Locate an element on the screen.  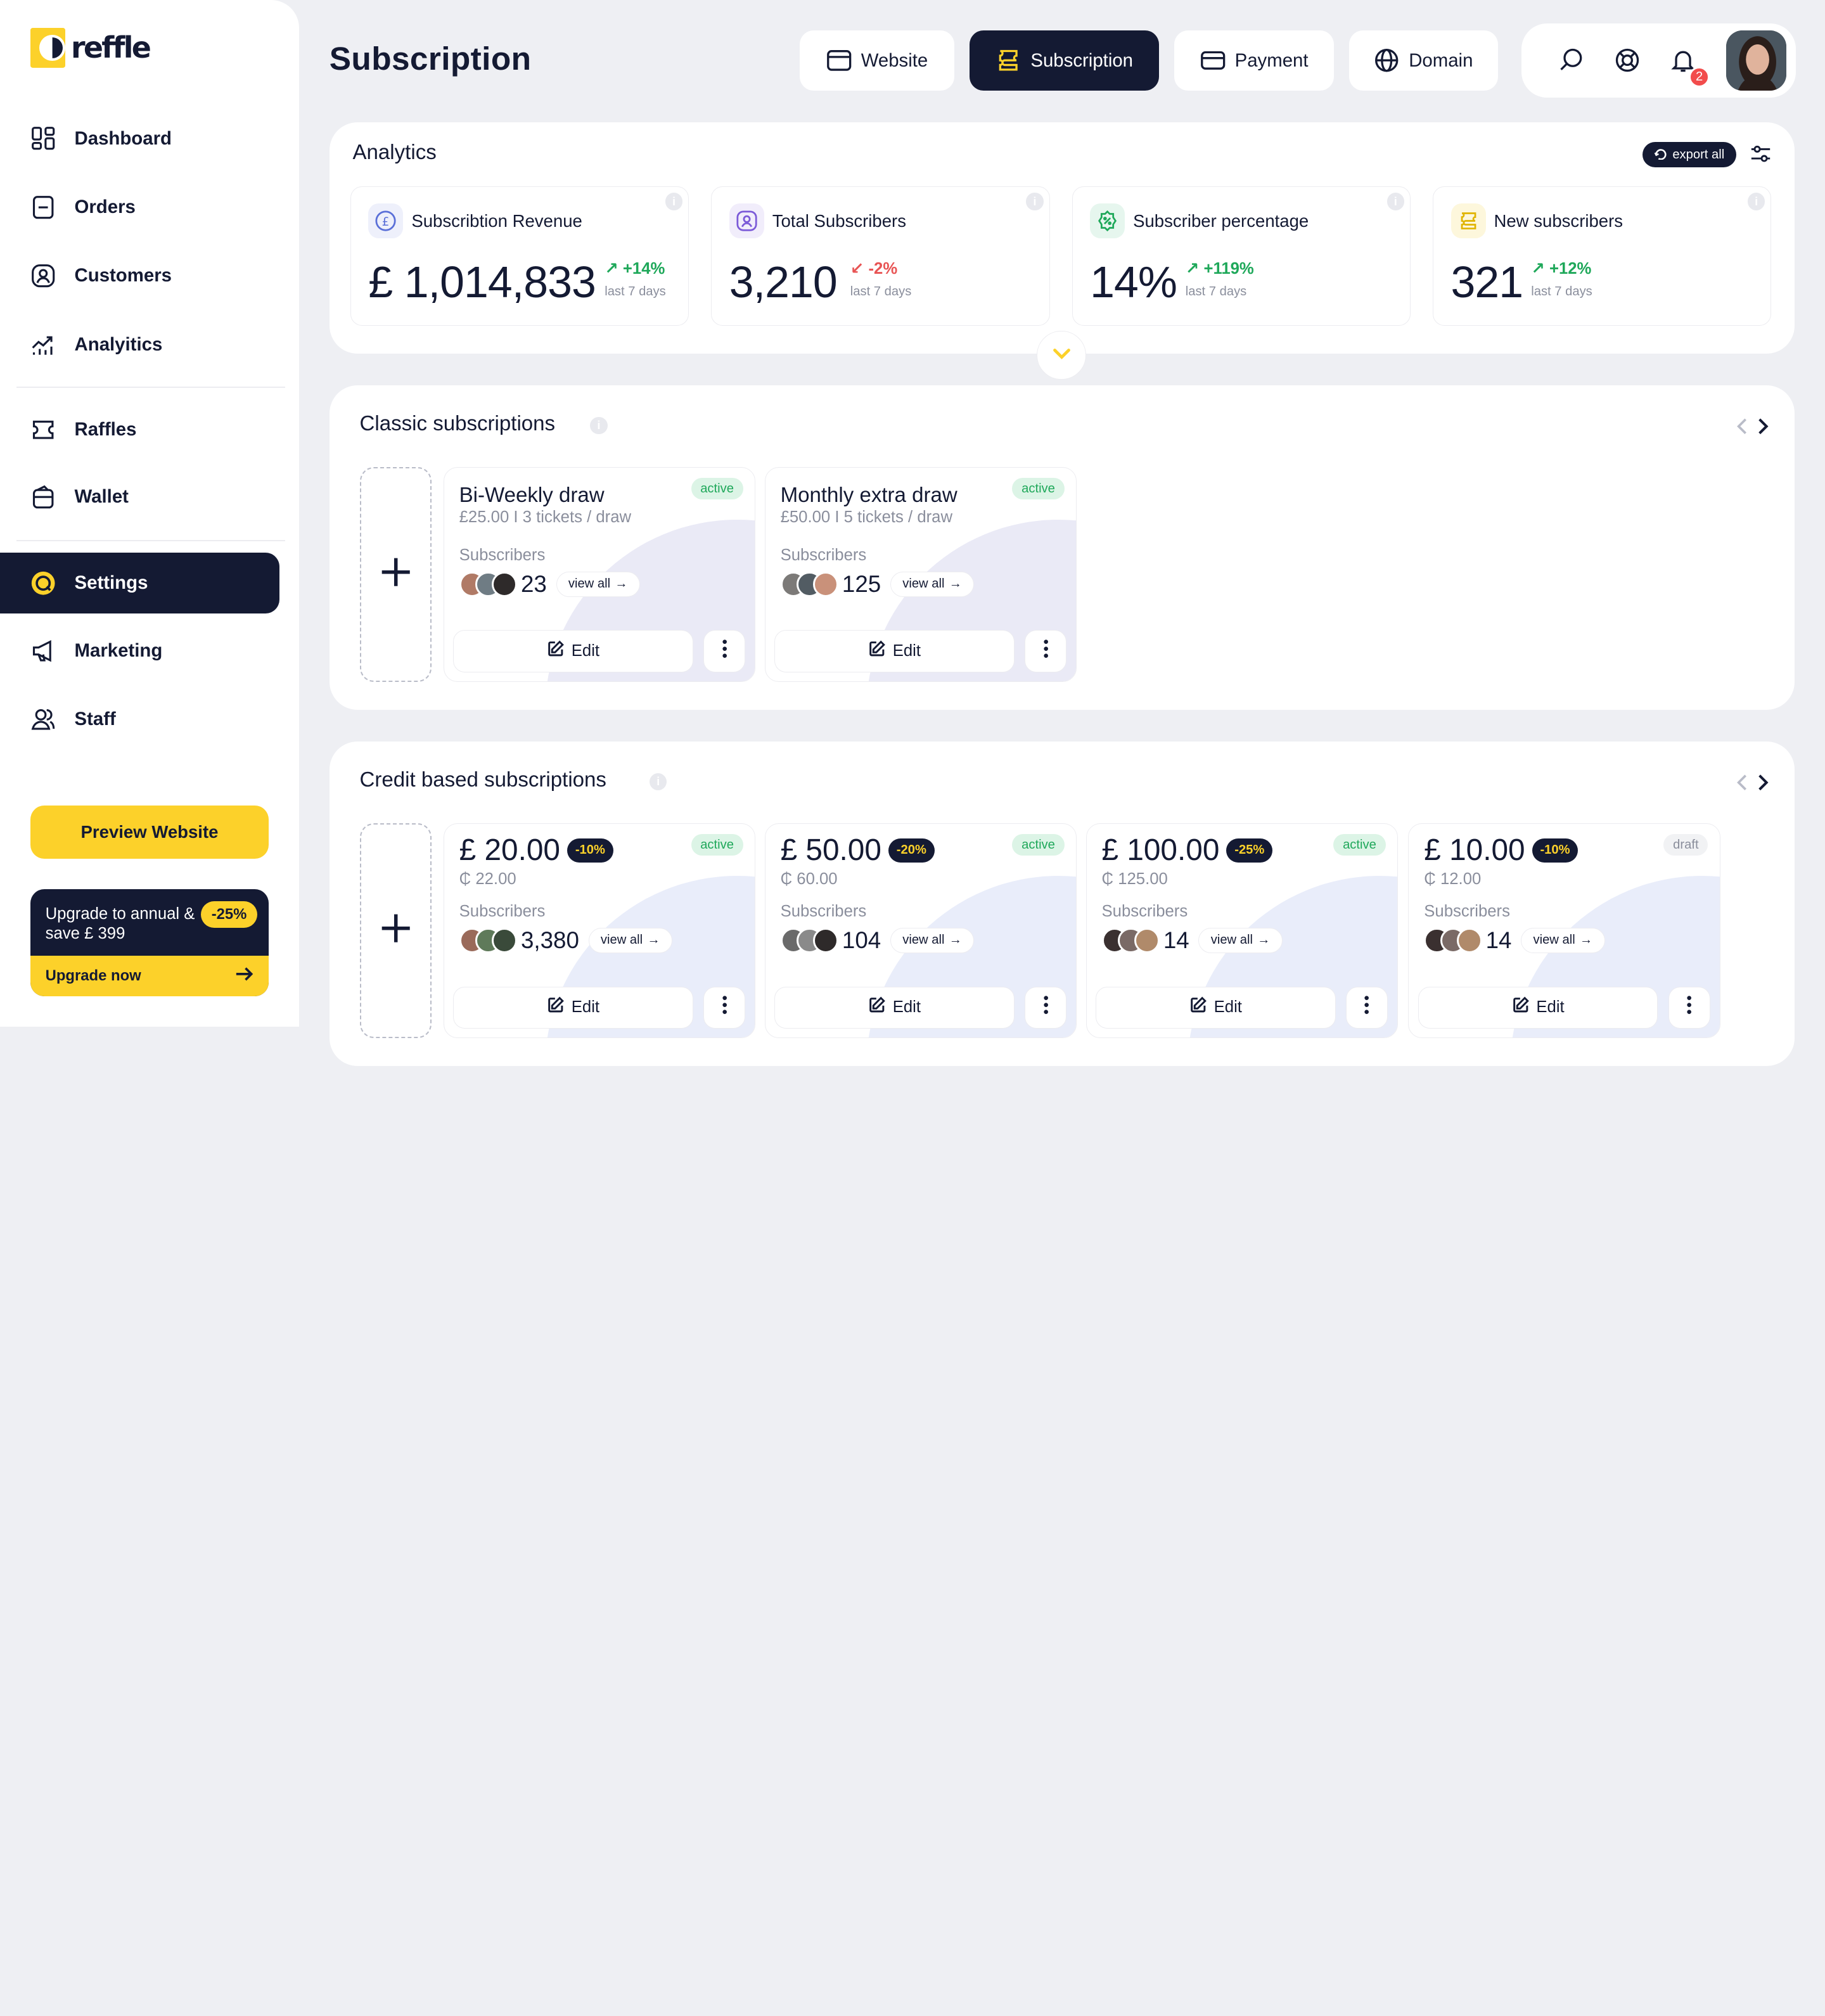
credit-amount: ₵ 125.00 is located at coordinates (1134, 879).